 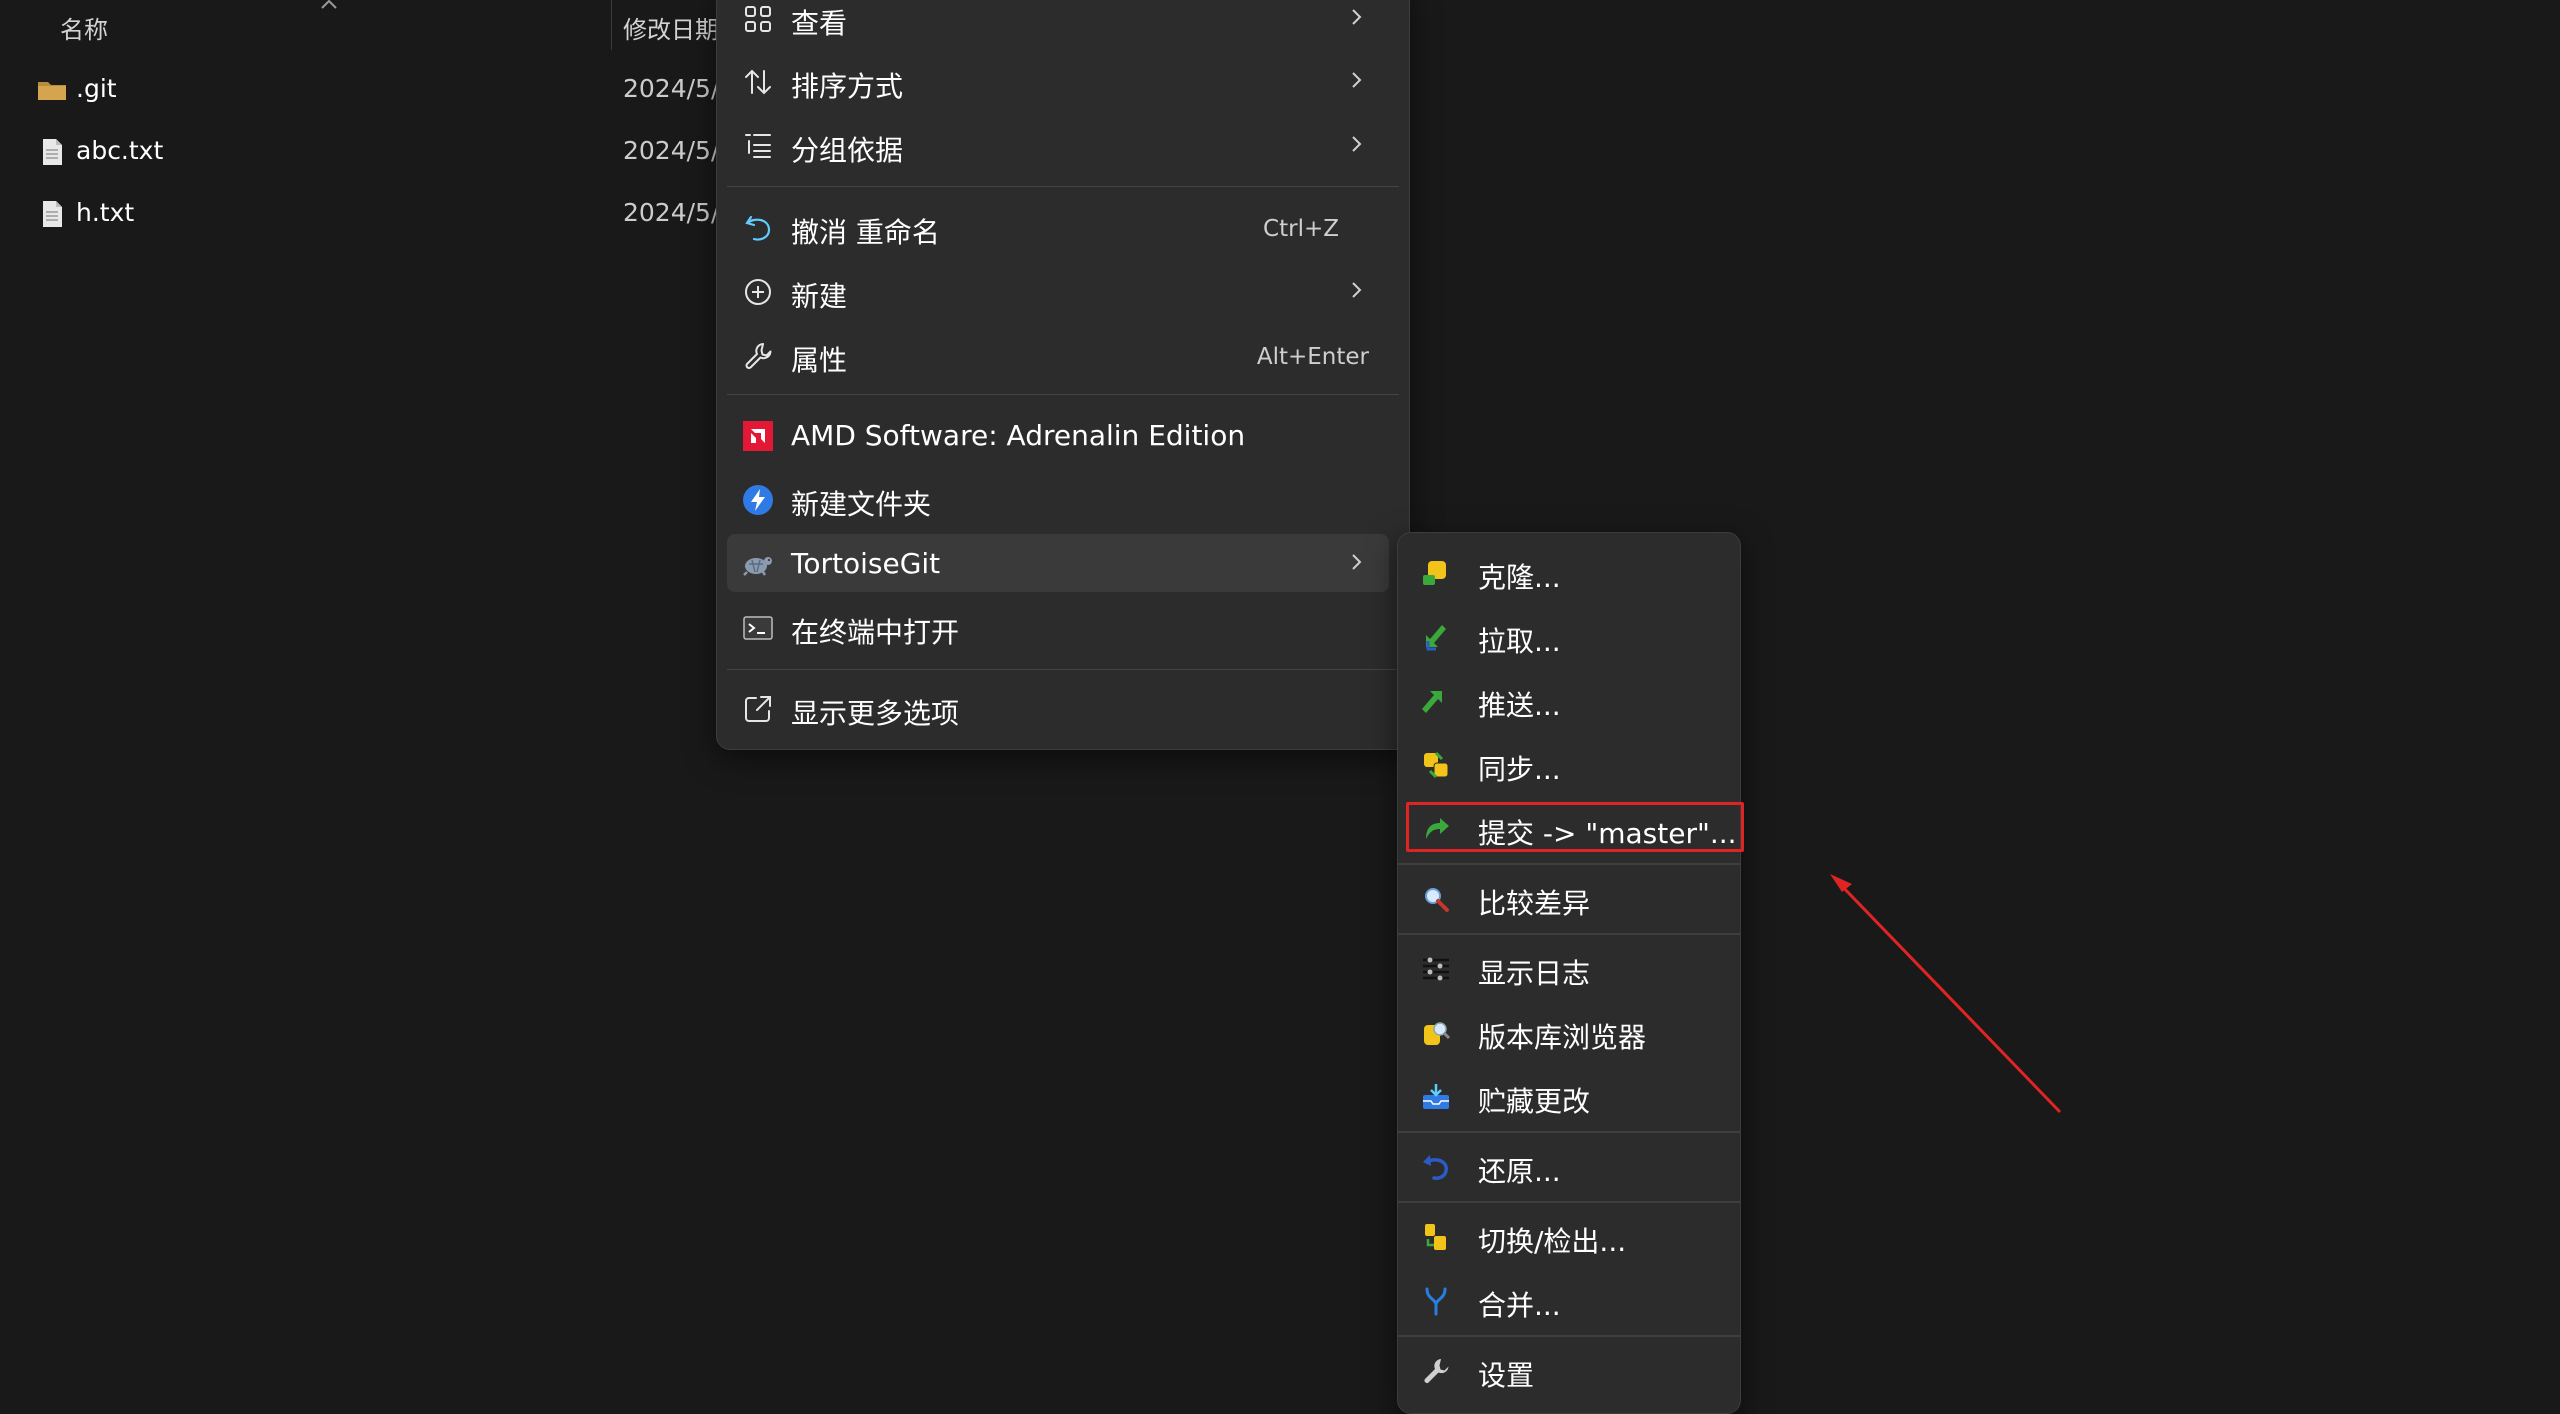 What do you see at coordinates (847, 150) in the screenshot?
I see `menu-item-label: 分组依据` at bounding box center [847, 150].